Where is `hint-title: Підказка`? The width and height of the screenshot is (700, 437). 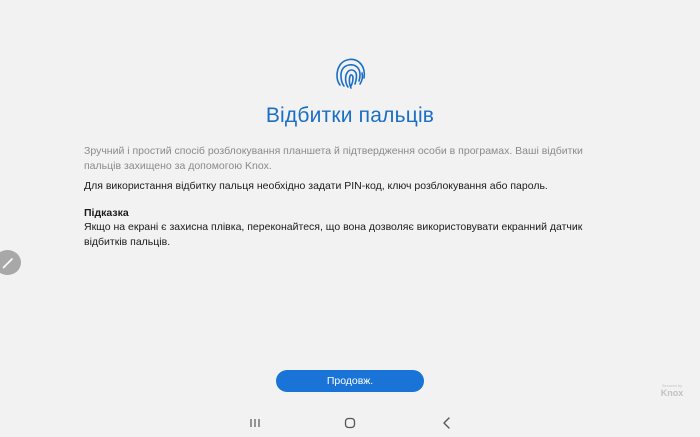 hint-title: Підказка is located at coordinates (106, 212).